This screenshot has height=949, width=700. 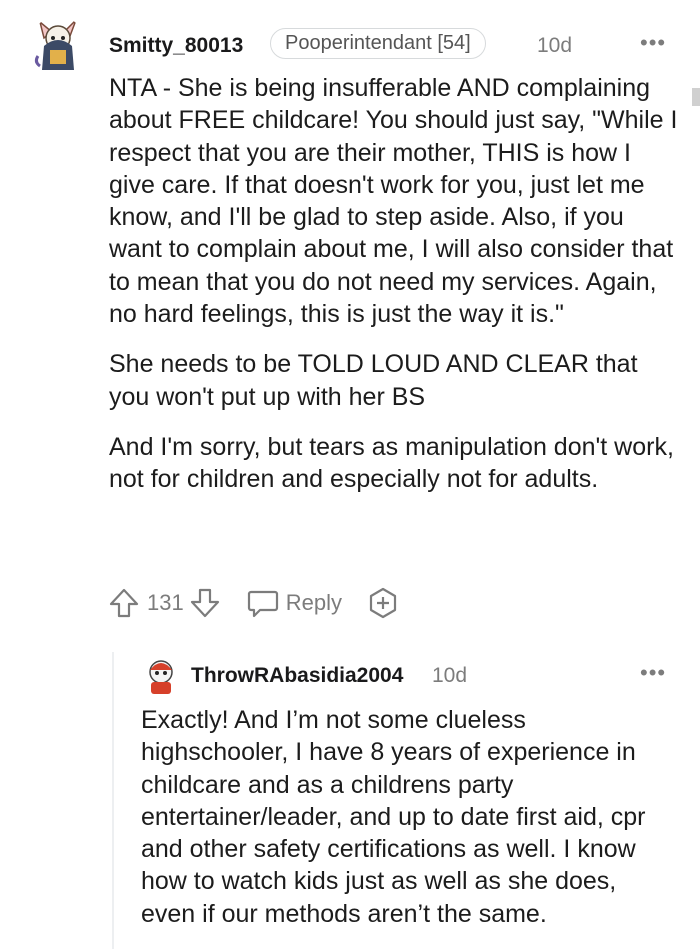 I want to click on reply-label: Reply, so click(x=313, y=602).